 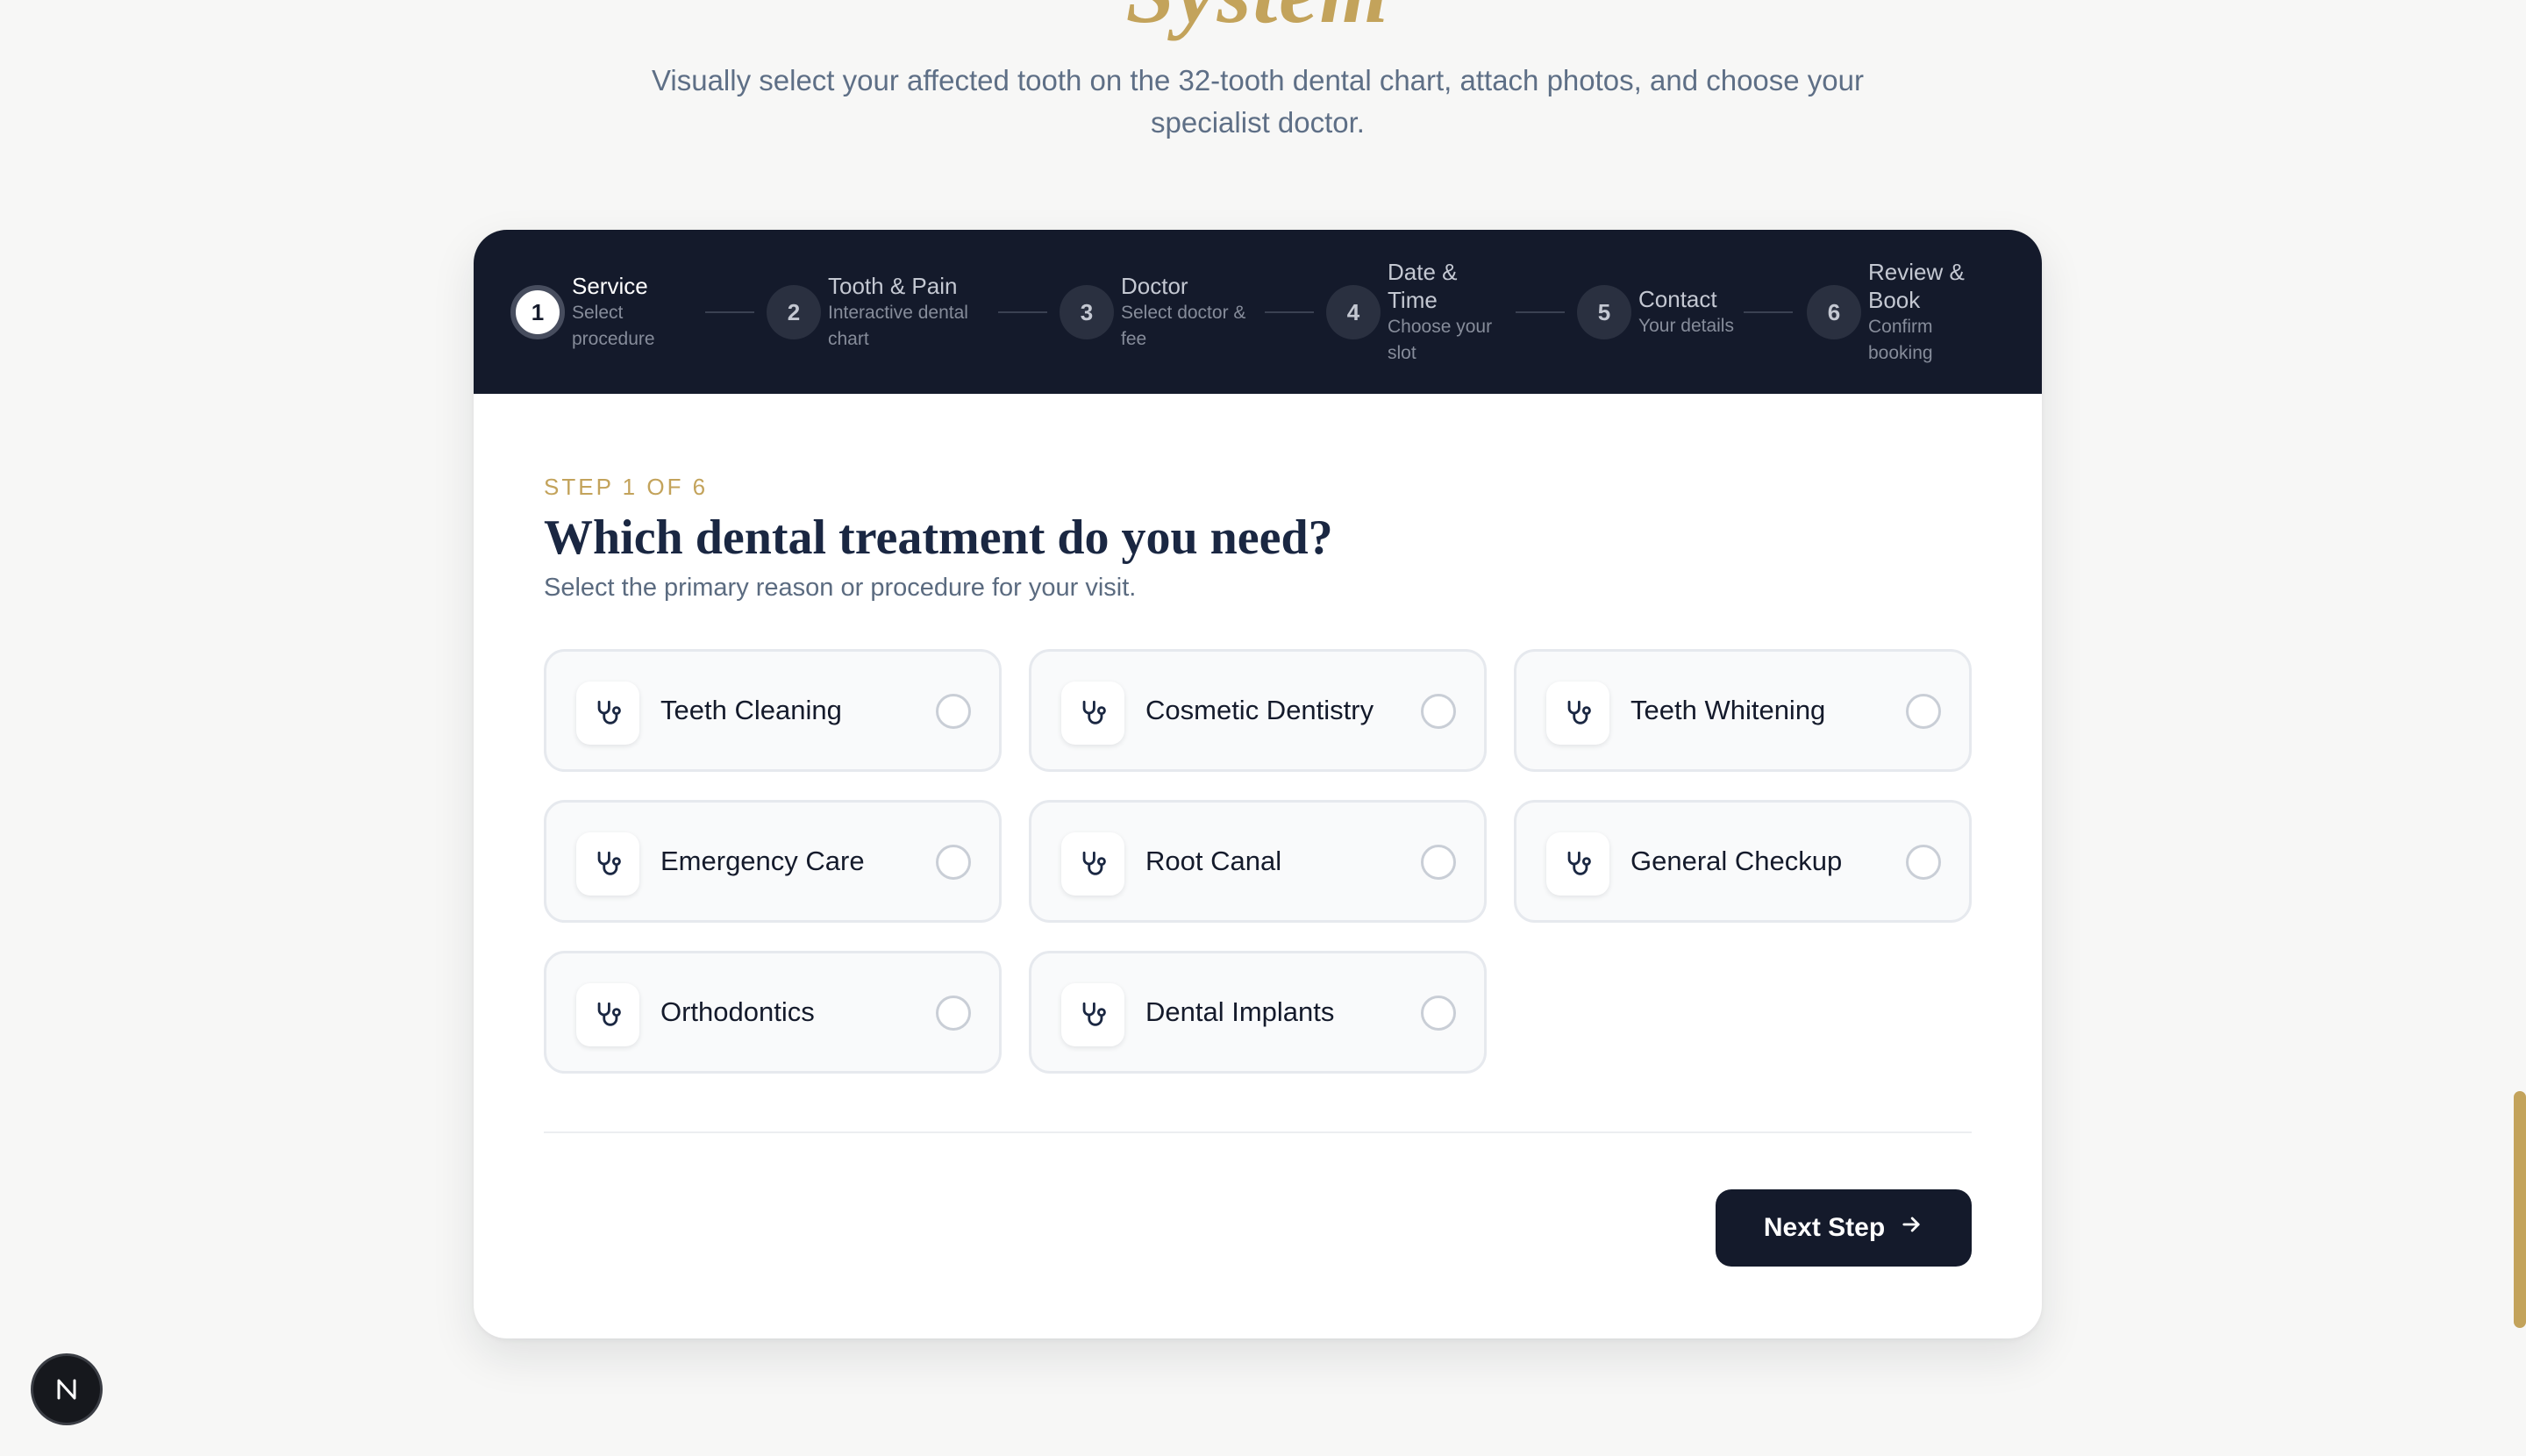 What do you see at coordinates (1911, 1228) in the screenshot?
I see `arrow-right-icon` at bounding box center [1911, 1228].